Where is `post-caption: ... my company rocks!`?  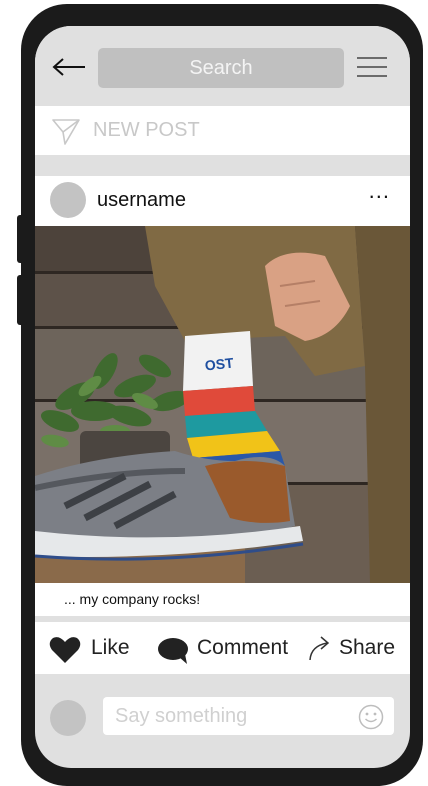 post-caption: ... my company rocks! is located at coordinates (222, 599).